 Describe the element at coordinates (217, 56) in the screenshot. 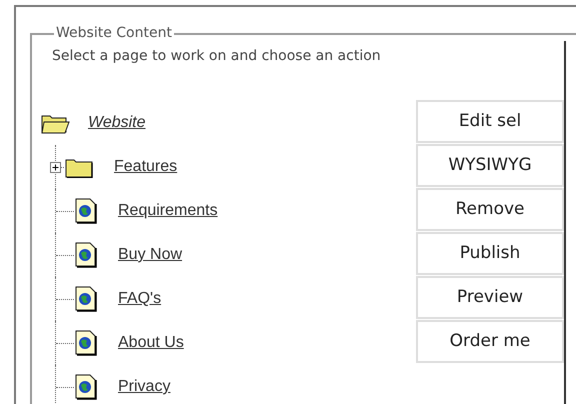

I see `instruction-text: Select a page to work on and choose an action` at that location.